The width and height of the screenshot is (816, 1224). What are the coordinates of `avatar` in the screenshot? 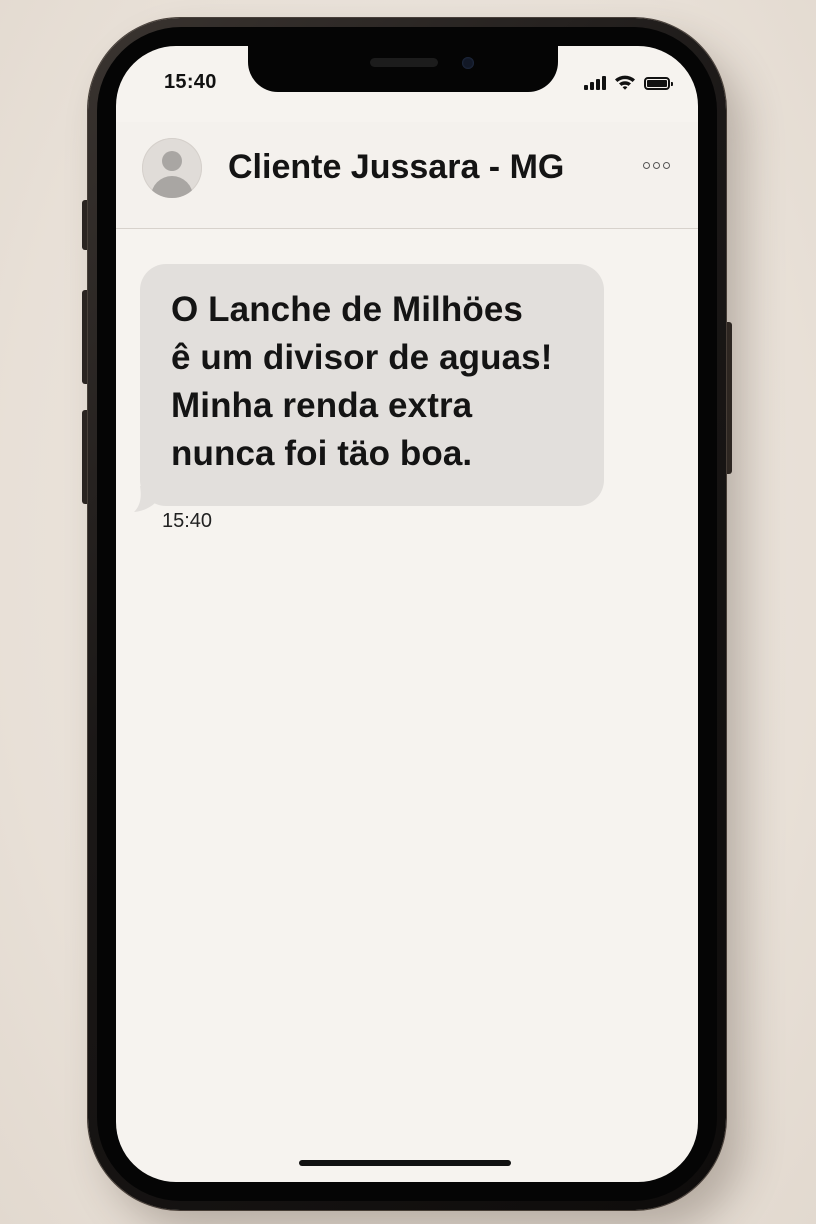 It's located at (172, 168).